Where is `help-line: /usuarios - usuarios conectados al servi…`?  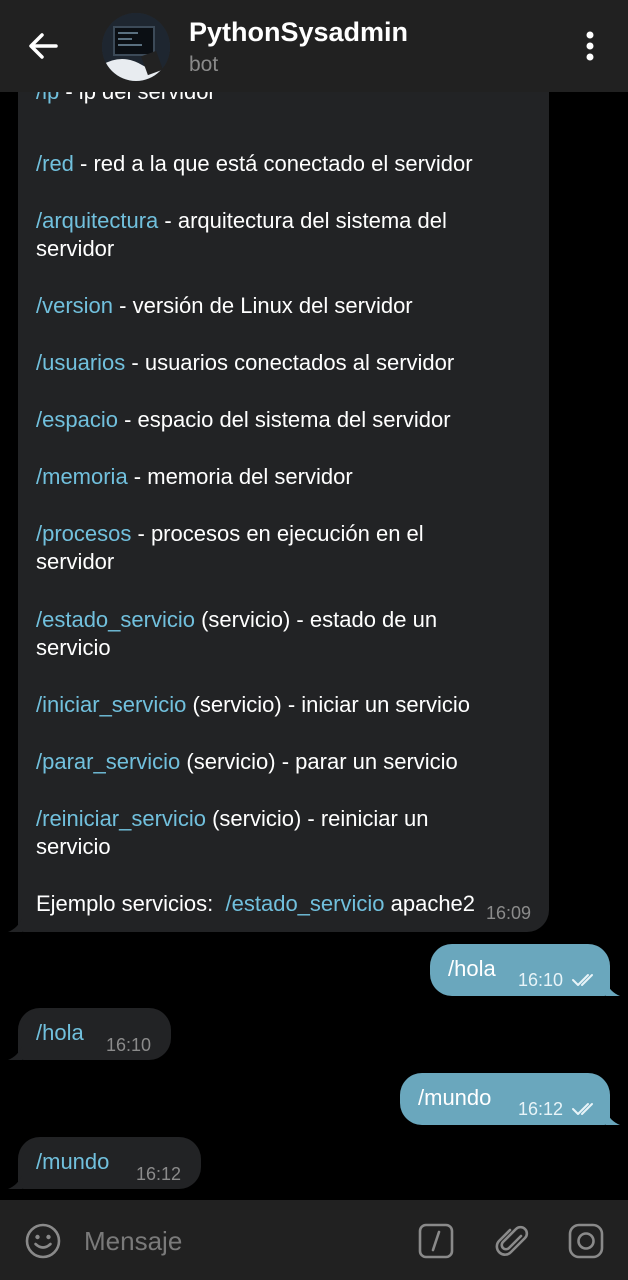 help-line: /usuarios - usuarios conectados al servi… is located at coordinates (286, 363).